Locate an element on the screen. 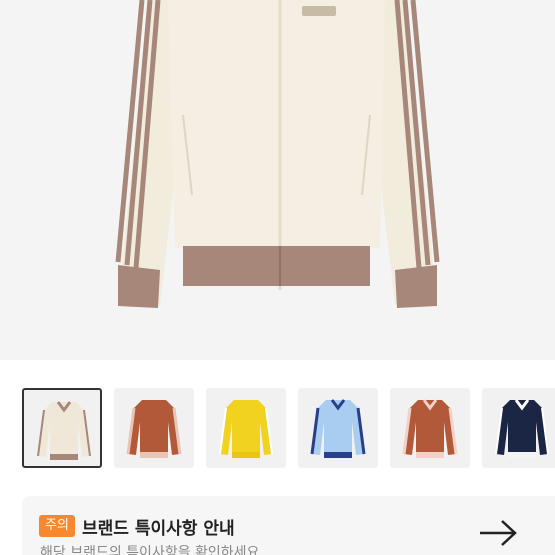  arrow-right-icon is located at coordinates (498, 533).